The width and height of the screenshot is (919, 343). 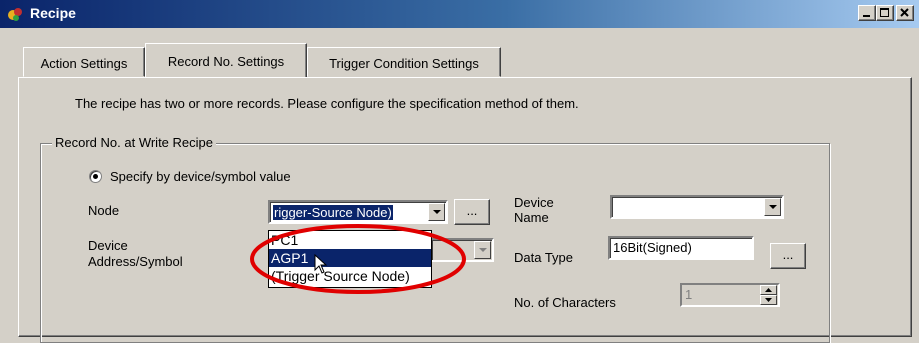 I want to click on device-name-label: Device Name, so click(x=534, y=210).